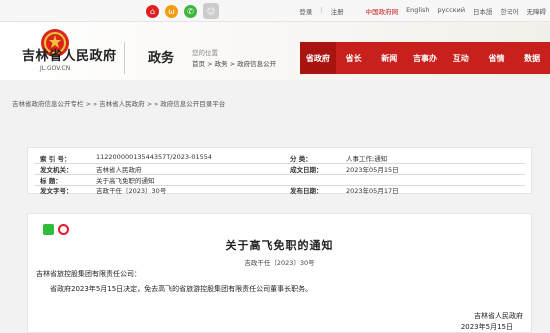  I want to click on document-addressee: 吉林省旅控股集团有限责任公司：, so click(88, 274).